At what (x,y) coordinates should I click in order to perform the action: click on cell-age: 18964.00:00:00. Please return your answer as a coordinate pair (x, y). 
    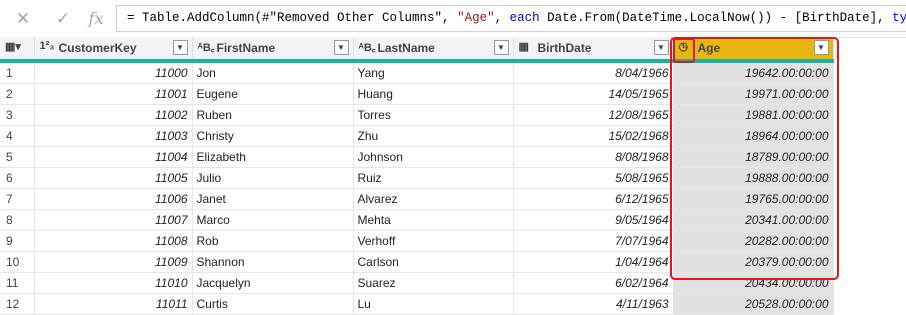
    Looking at the image, I should click on (753, 136).